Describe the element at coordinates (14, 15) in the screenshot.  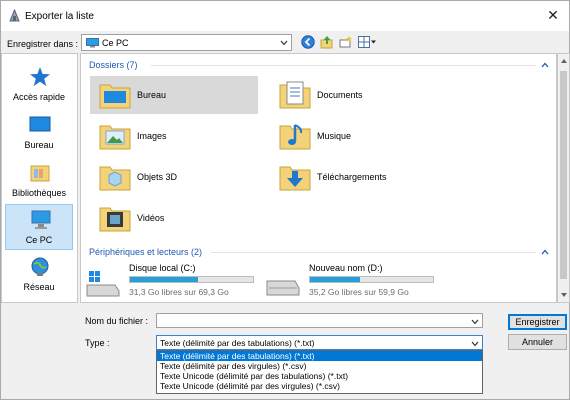
I see `app-icon` at that location.